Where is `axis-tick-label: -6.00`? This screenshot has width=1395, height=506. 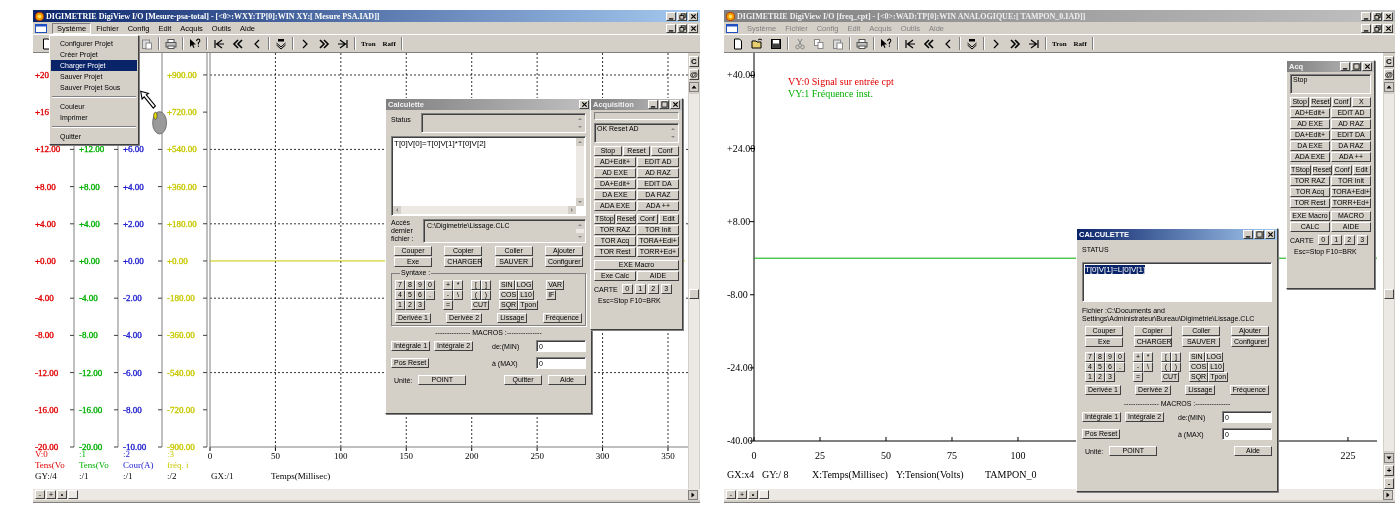 axis-tick-label: -6.00 is located at coordinates (132, 372).